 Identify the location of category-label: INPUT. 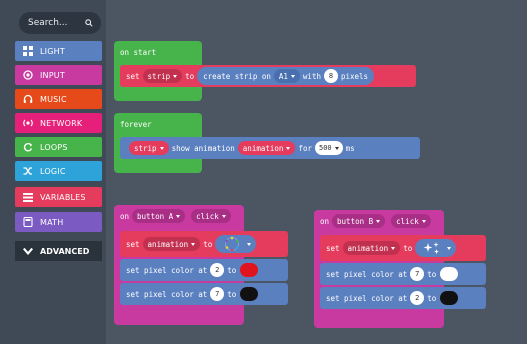
(52, 75).